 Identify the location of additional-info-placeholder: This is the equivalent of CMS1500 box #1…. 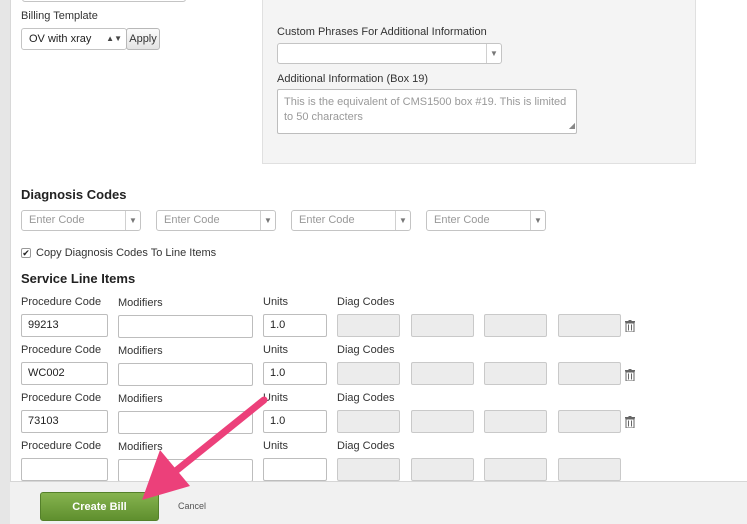
(425, 109).